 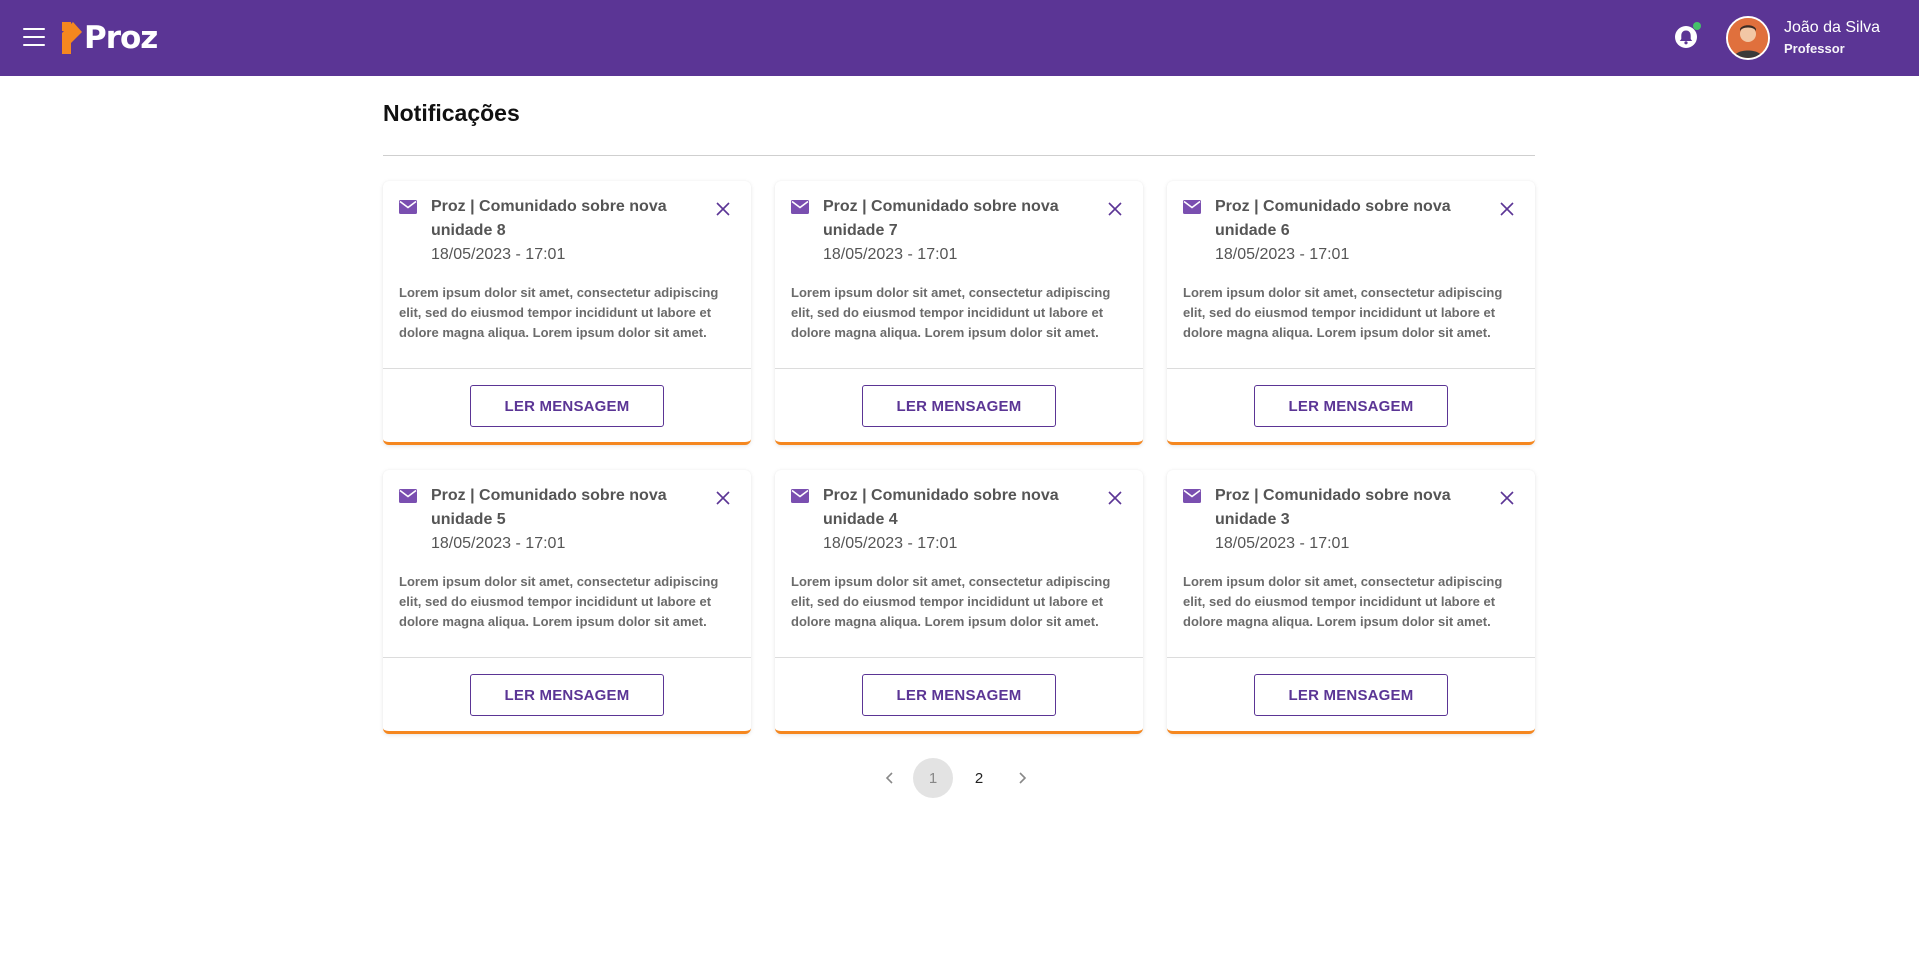 I want to click on page-title: Notificações, so click(x=451, y=113).